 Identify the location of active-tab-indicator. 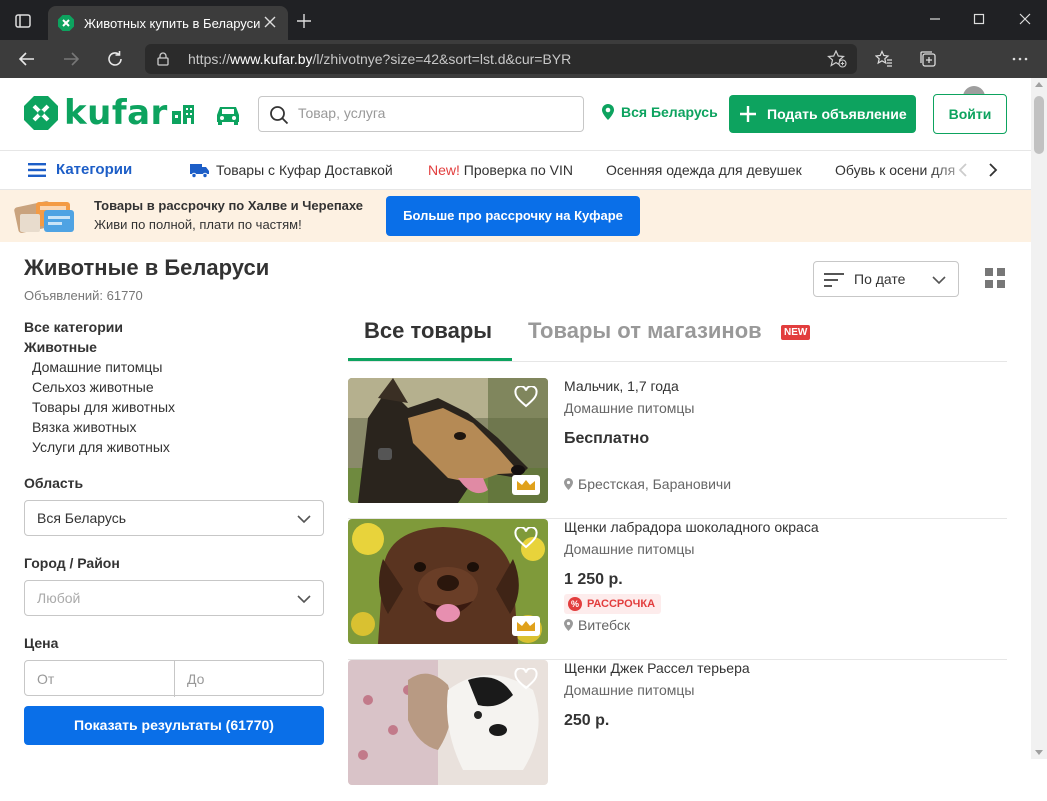
(430, 359).